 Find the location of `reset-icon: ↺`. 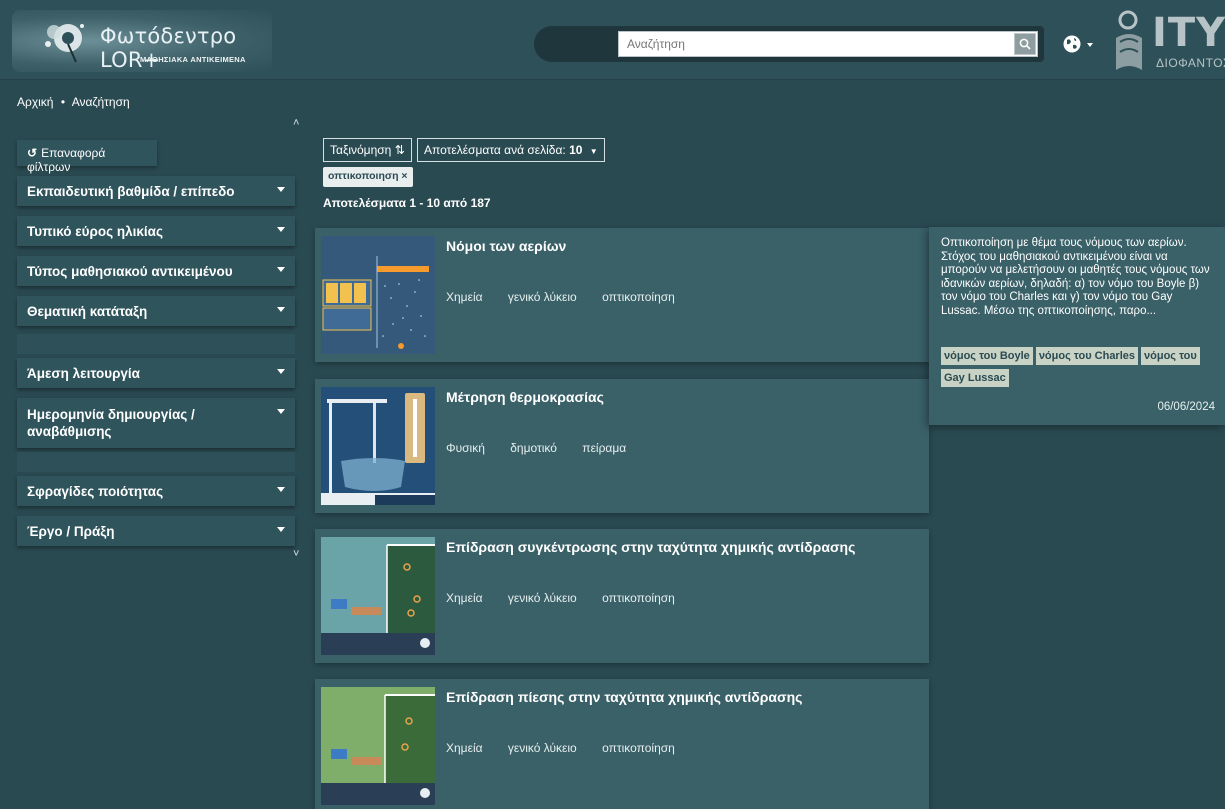

reset-icon: ↺ is located at coordinates (32, 153).